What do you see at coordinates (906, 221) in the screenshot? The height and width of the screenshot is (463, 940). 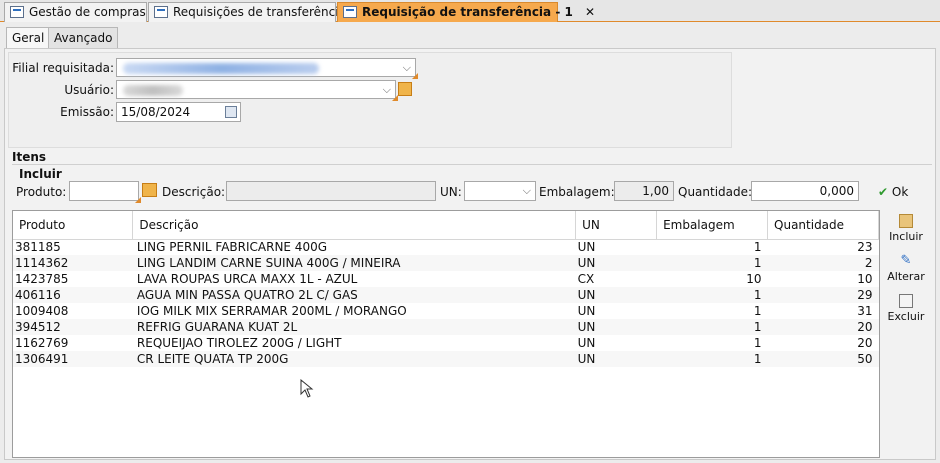 I see `add-icon` at bounding box center [906, 221].